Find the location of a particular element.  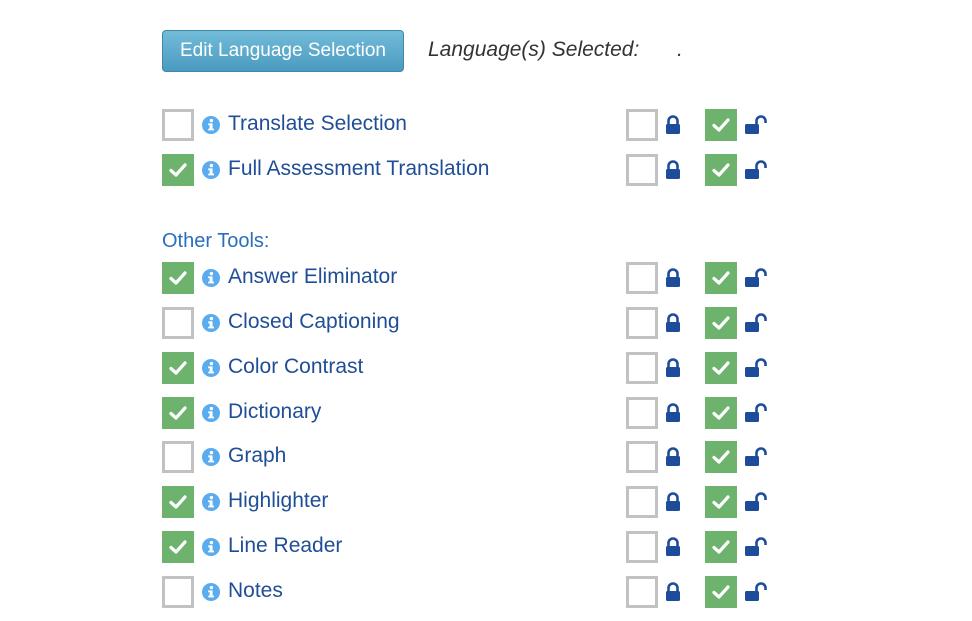

tool-label: Graph is located at coordinates (257, 456).